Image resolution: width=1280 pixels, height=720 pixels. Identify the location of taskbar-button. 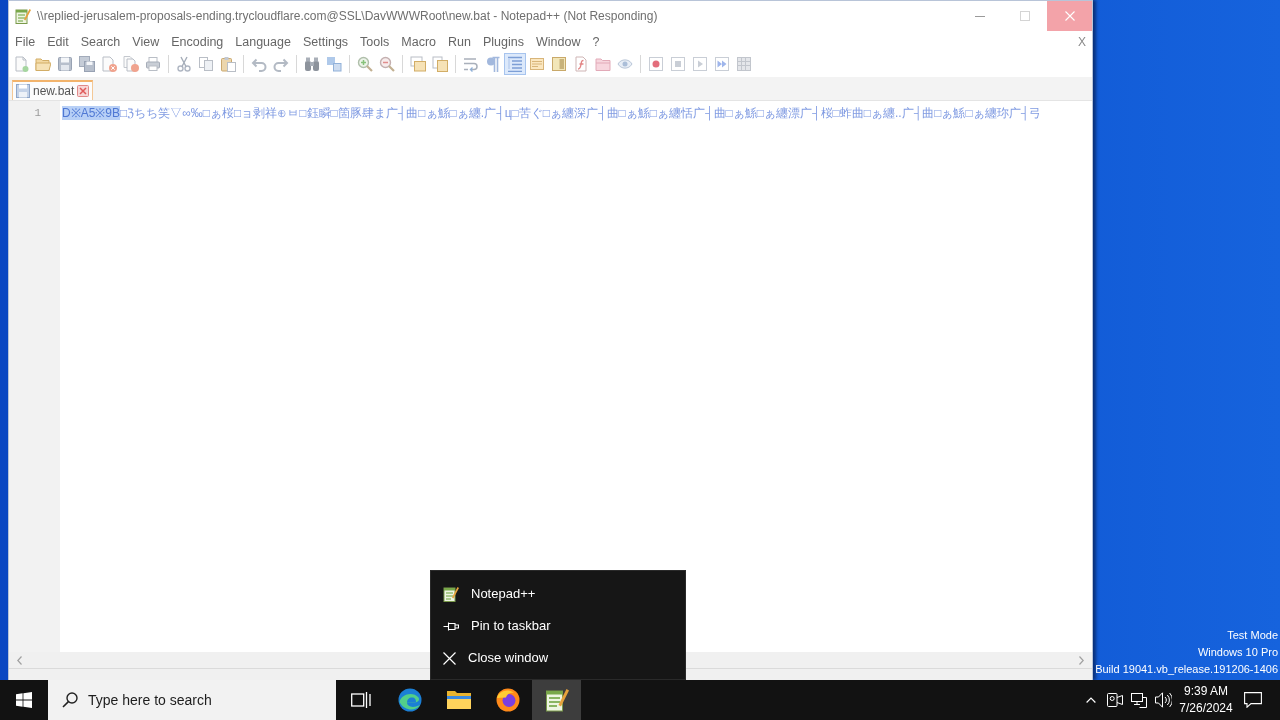
(556, 700).